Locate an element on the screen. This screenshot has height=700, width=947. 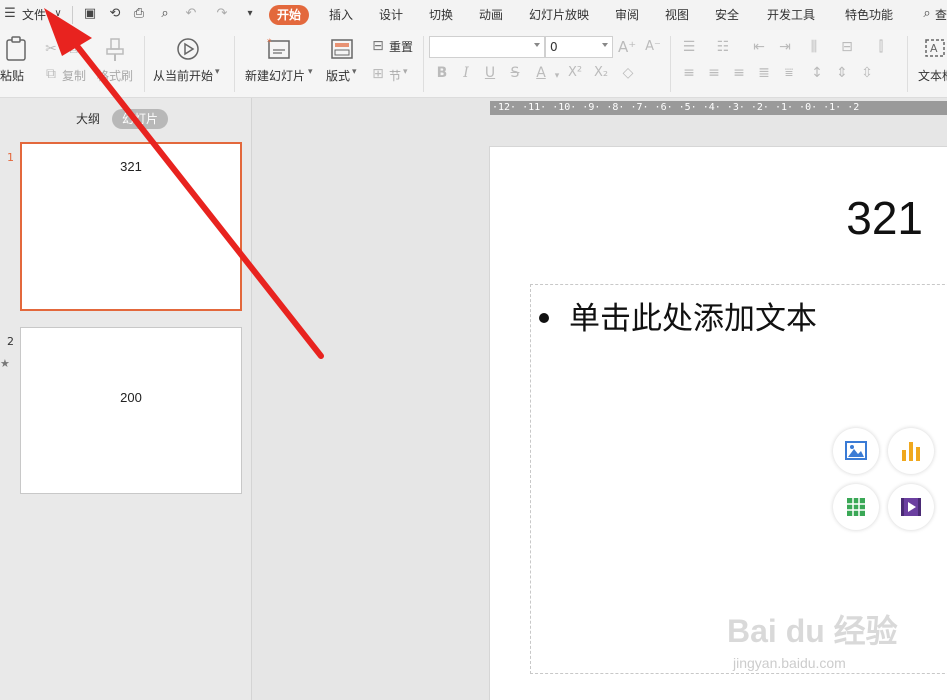
format-painter-icon is located at coordinates (115, 50).